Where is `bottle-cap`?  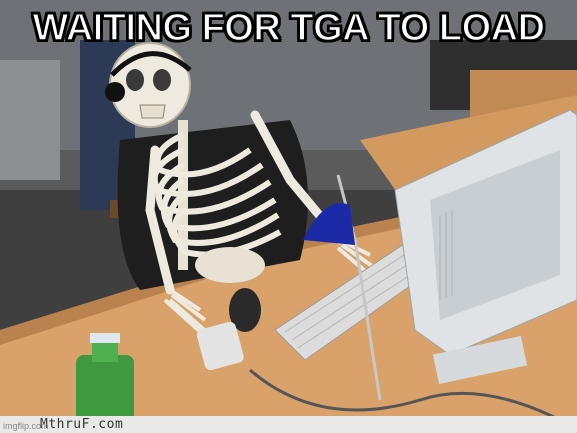 bottle-cap is located at coordinates (105, 338).